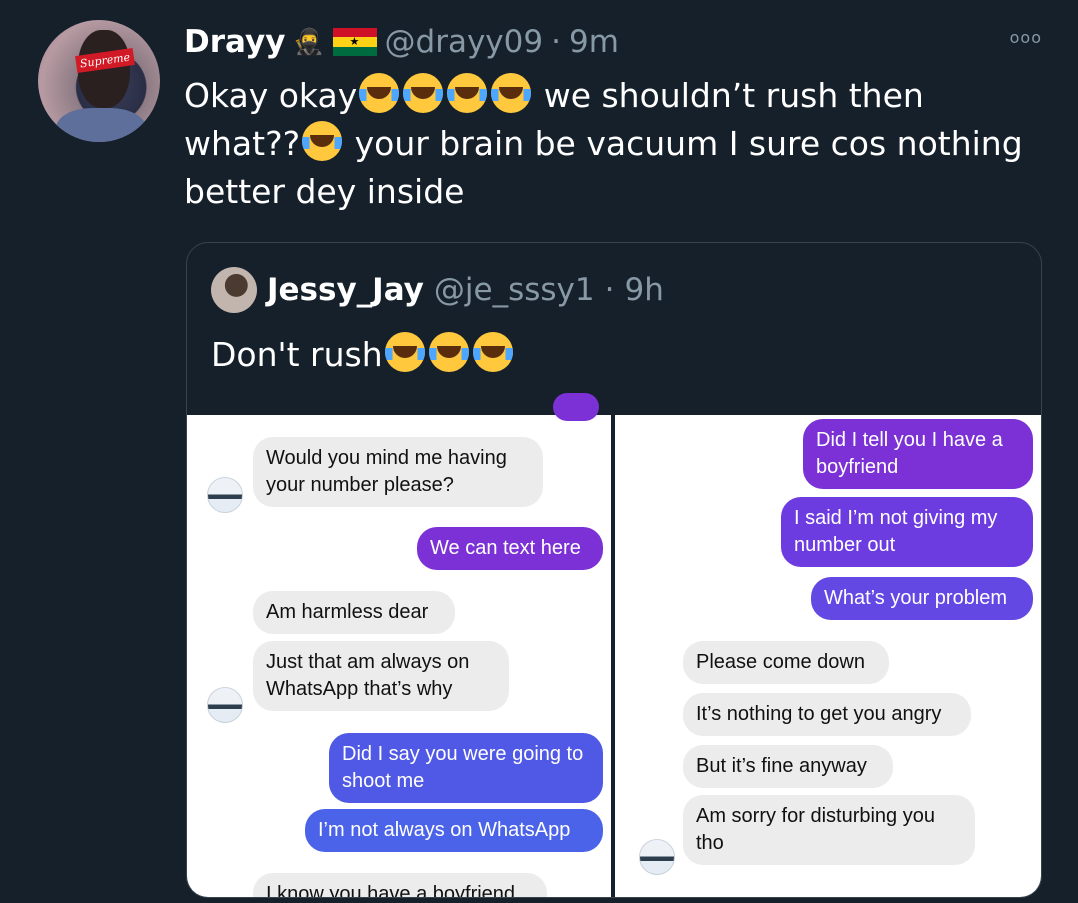 The image size is (1078, 903). Describe the element at coordinates (464, 42) in the screenshot. I see `author-handle: @drayy09` at that location.